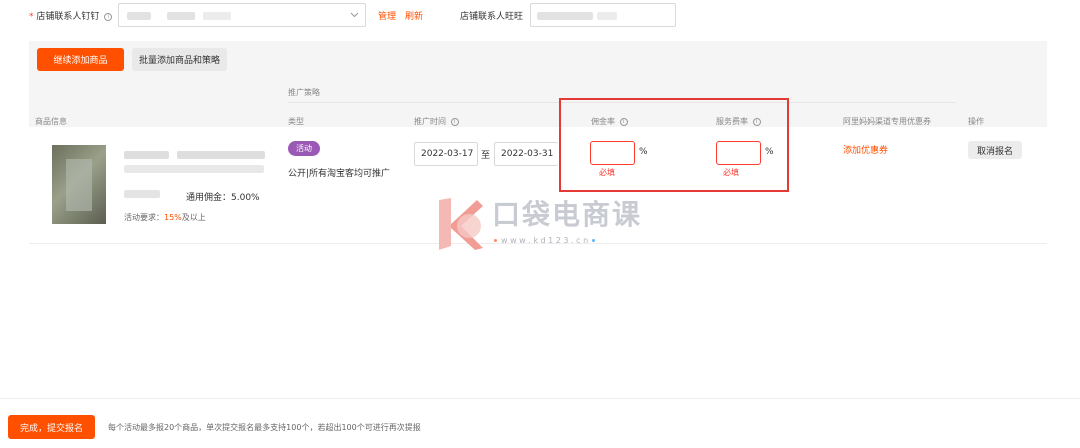 Image resolution: width=1080 pixels, height=448 pixels. Describe the element at coordinates (865, 149) in the screenshot. I see `add-coupon-link: 添加优惠券` at that location.